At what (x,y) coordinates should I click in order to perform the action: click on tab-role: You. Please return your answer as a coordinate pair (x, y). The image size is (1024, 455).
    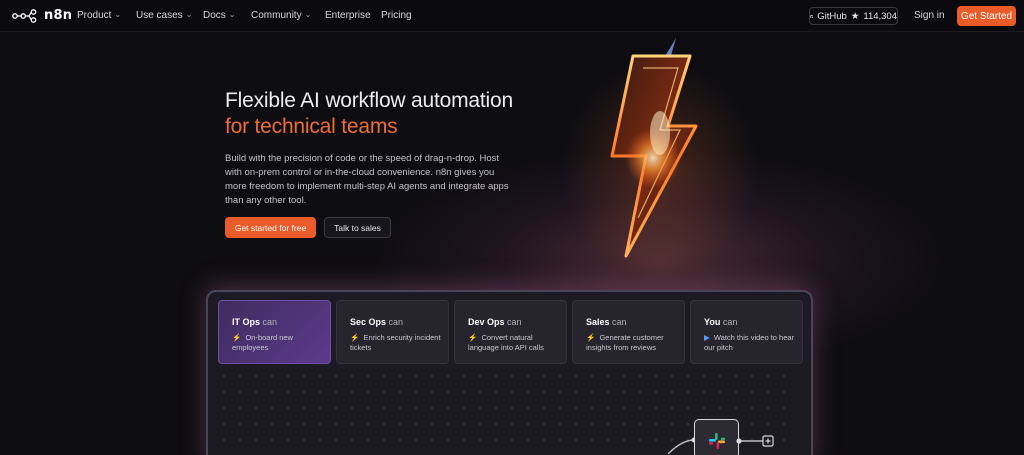
    Looking at the image, I should click on (712, 322).